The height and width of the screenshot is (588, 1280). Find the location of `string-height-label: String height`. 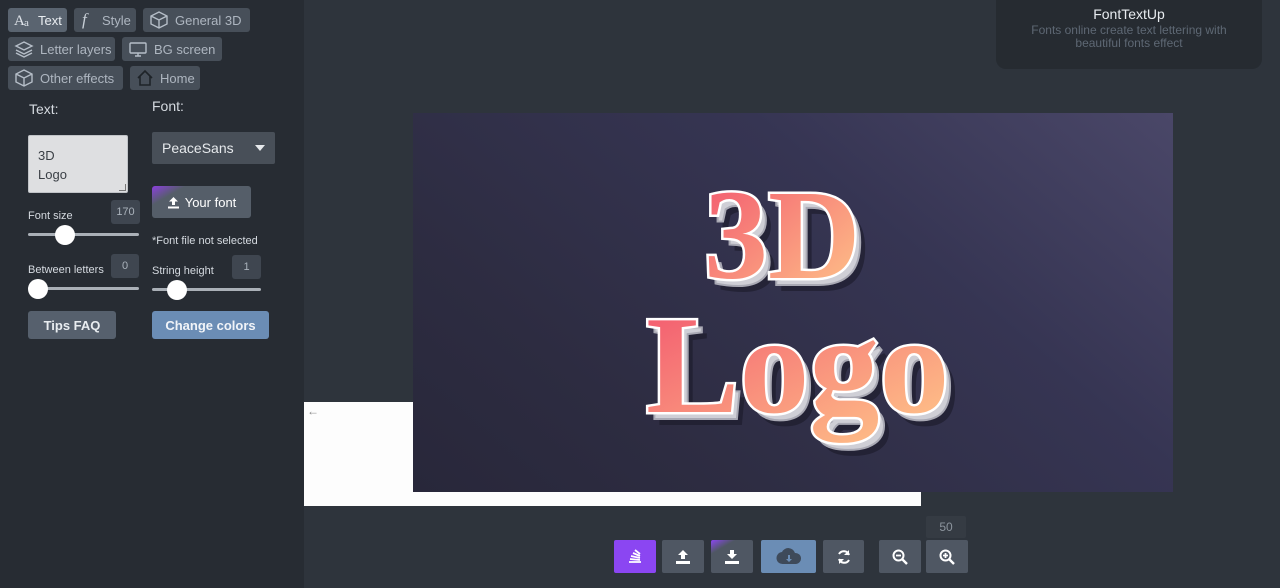

string-height-label: String height is located at coordinates (183, 271).